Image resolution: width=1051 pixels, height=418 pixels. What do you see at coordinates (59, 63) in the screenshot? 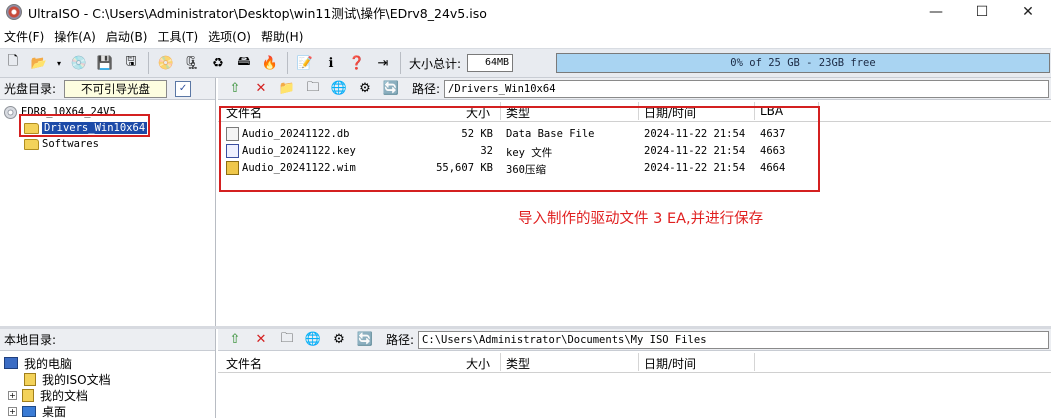
I see `chevron-down-icon: ▾` at bounding box center [59, 63].